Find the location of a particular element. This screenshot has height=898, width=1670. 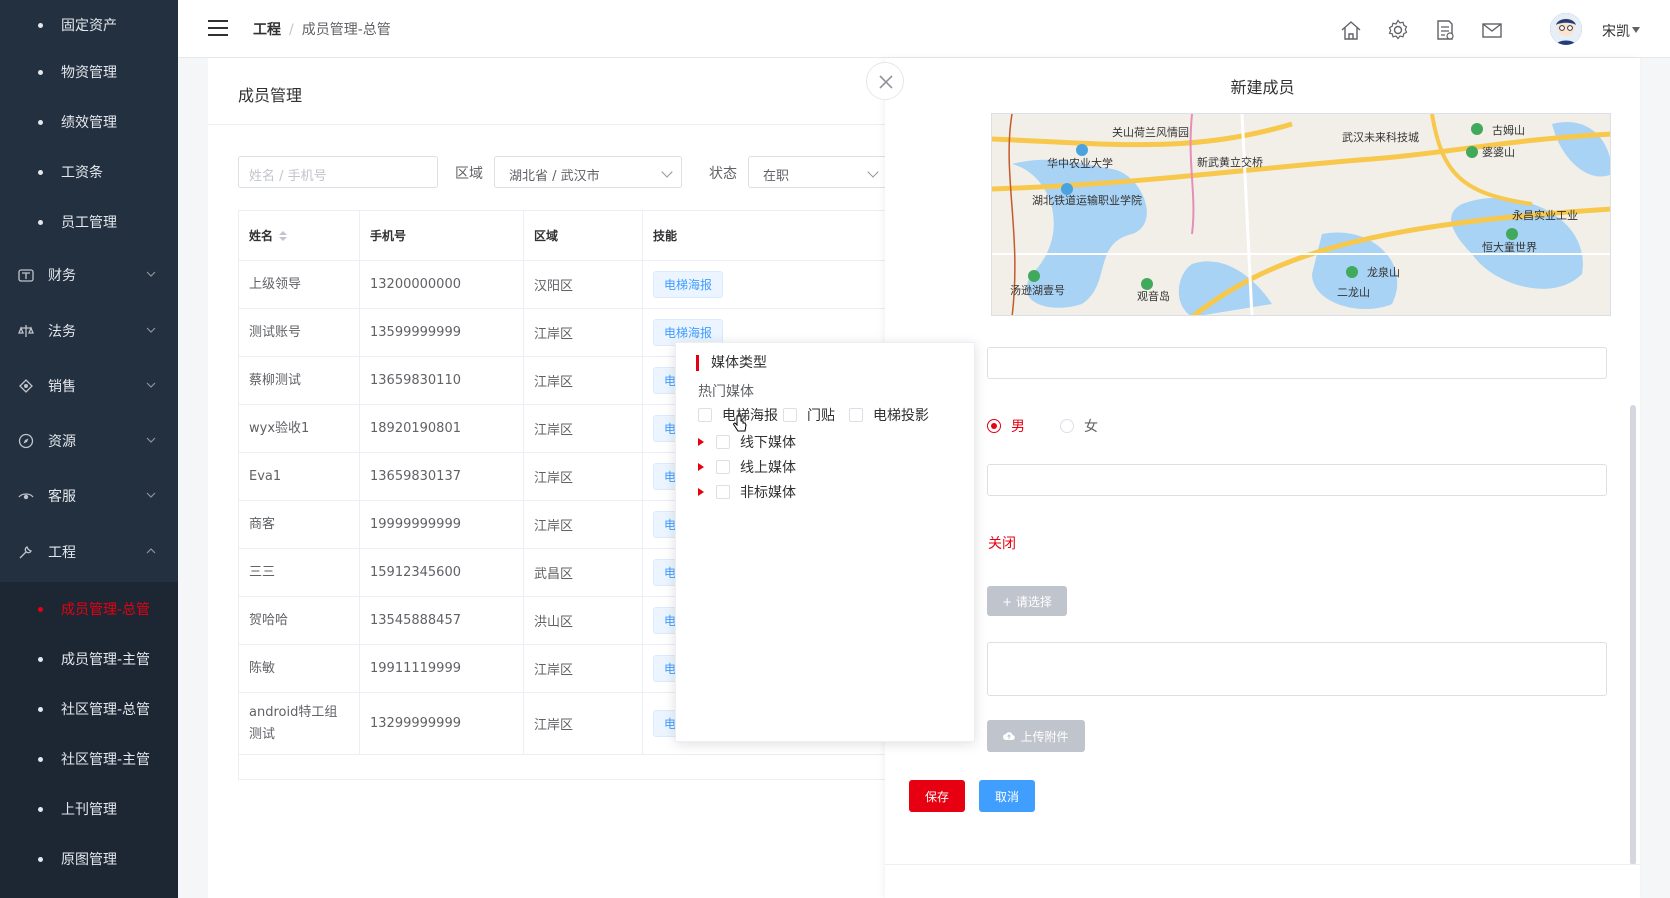

cell-name: 陈敏 is located at coordinates (299, 668).